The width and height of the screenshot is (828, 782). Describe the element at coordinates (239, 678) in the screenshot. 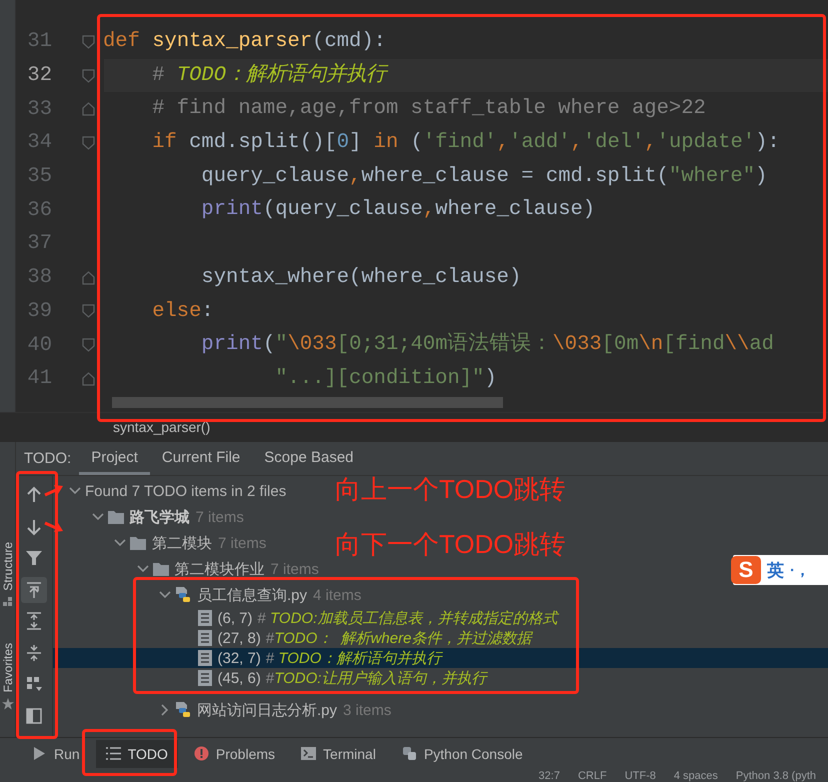

I see `todo-position: (45, 6)` at that location.